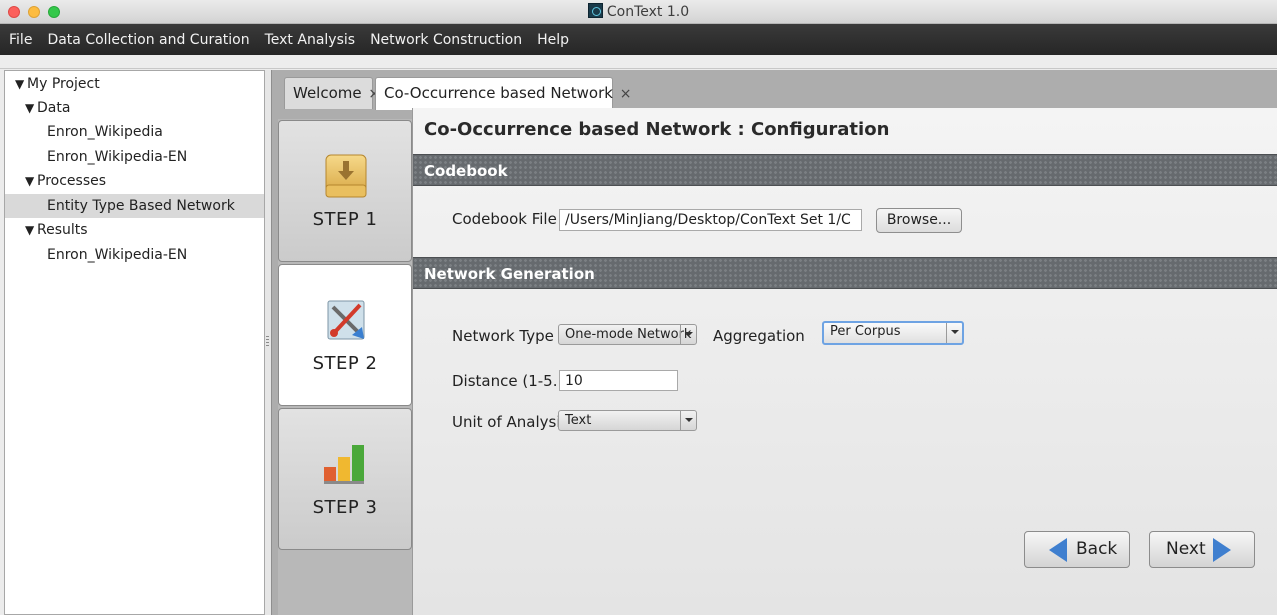 This screenshot has width=1277, height=615. I want to click on aggregation-select: Per Corpus, so click(893, 333).